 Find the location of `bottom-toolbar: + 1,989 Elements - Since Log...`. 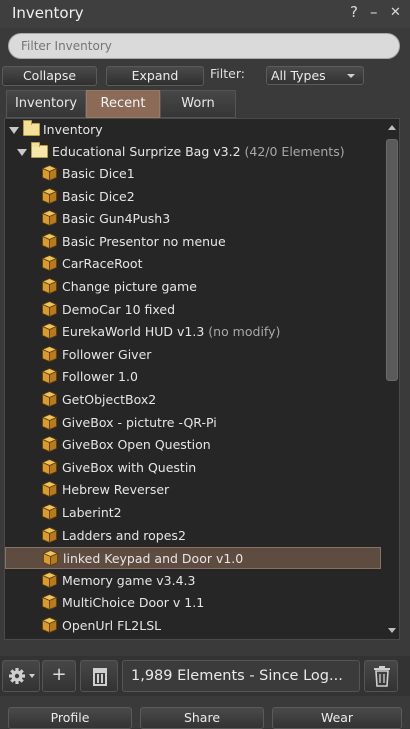

bottom-toolbar: + 1,989 Elements - Since Log... is located at coordinates (205, 676).